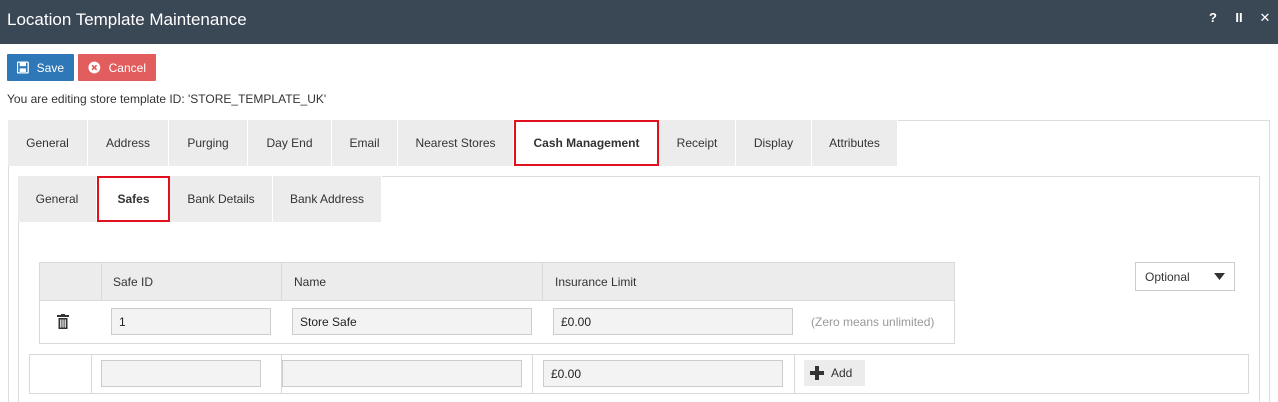  I want to click on new-insurance-limit-field: £0.00, so click(663, 373).